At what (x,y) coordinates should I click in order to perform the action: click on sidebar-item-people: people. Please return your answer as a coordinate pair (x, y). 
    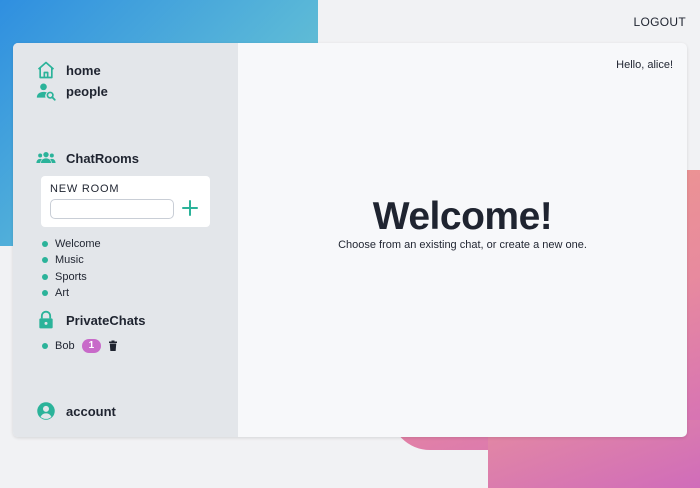
    Looking at the image, I should click on (71, 91).